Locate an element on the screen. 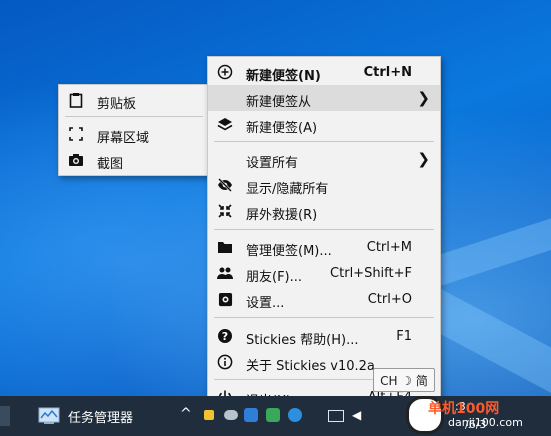 This screenshot has height=436, width=551. watermark-text: 单机100网 is located at coordinates (464, 409).